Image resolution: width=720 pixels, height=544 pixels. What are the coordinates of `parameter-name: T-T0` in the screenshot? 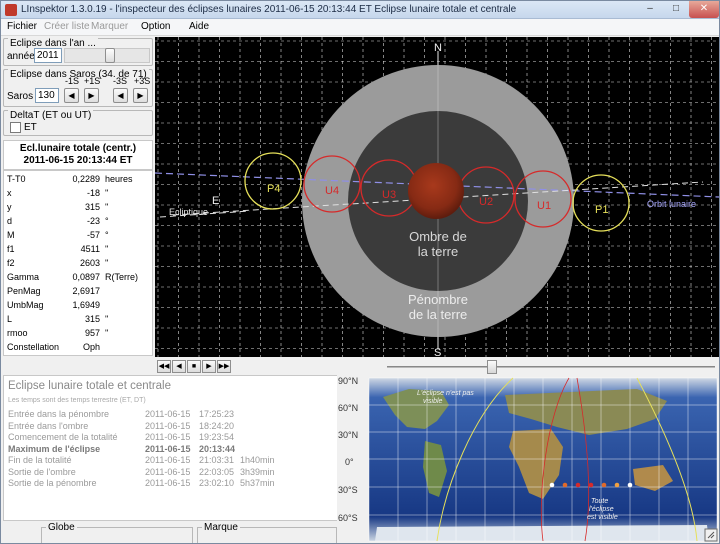 It's located at (16, 179).